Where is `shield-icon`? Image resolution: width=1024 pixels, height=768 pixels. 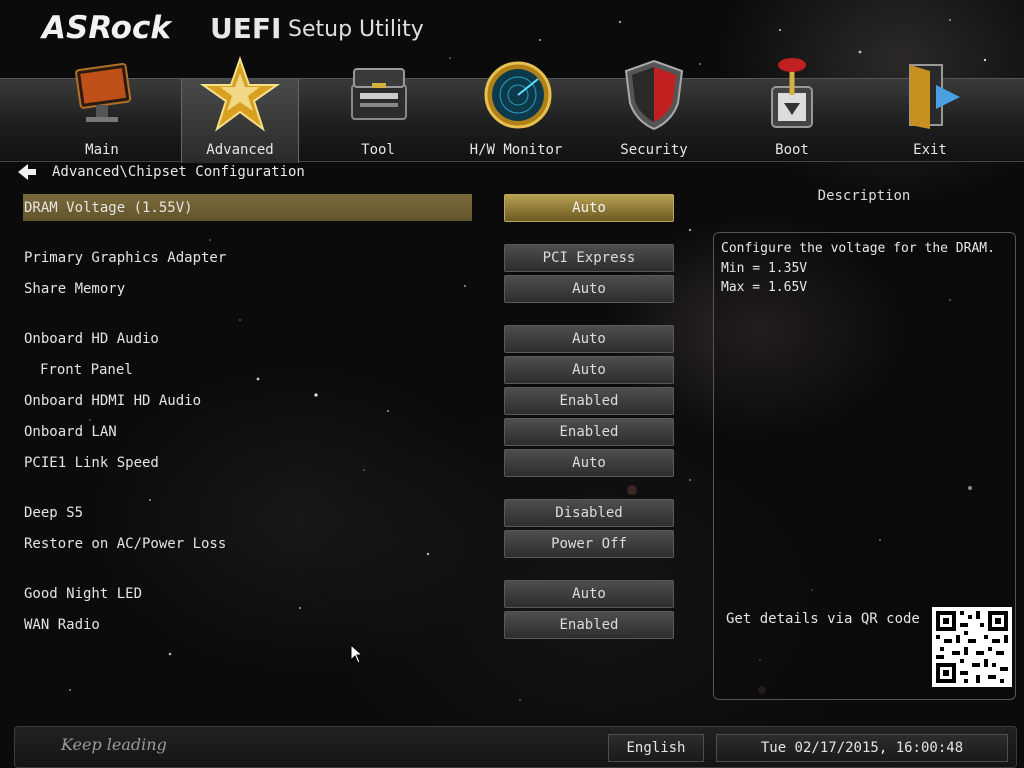
shield-icon is located at coordinates (654, 95).